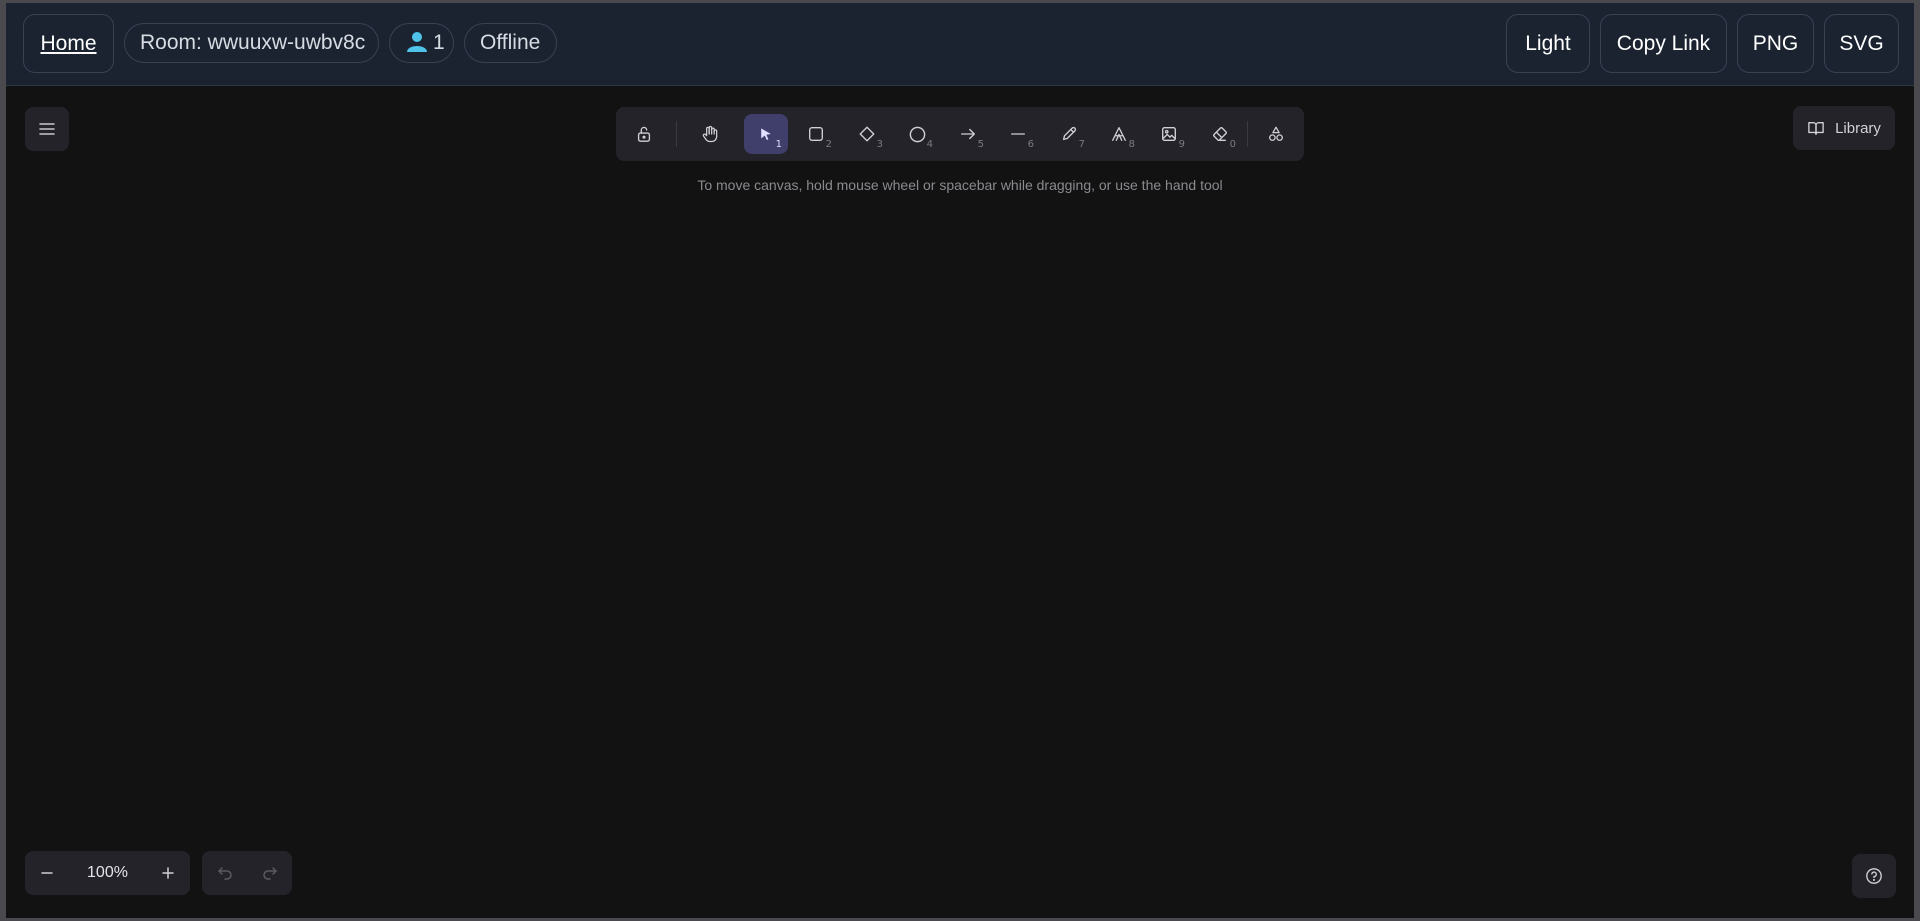 The width and height of the screenshot is (1920, 921). What do you see at coordinates (1232, 144) in the screenshot?
I see `tool-shortcut: 0` at bounding box center [1232, 144].